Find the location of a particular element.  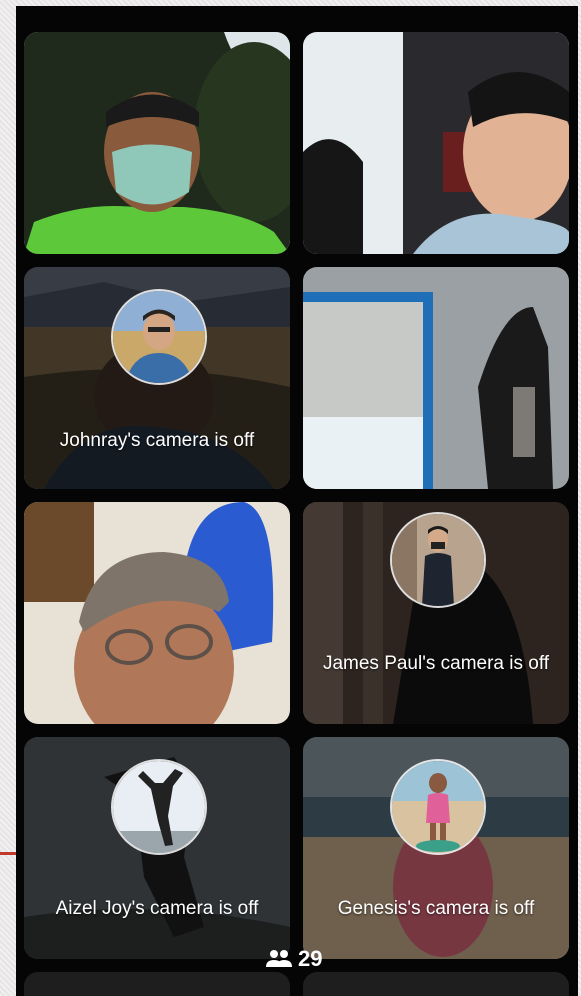

participant-camera-off-tile: Aizel Joy's camera is off is located at coordinates (157, 848).